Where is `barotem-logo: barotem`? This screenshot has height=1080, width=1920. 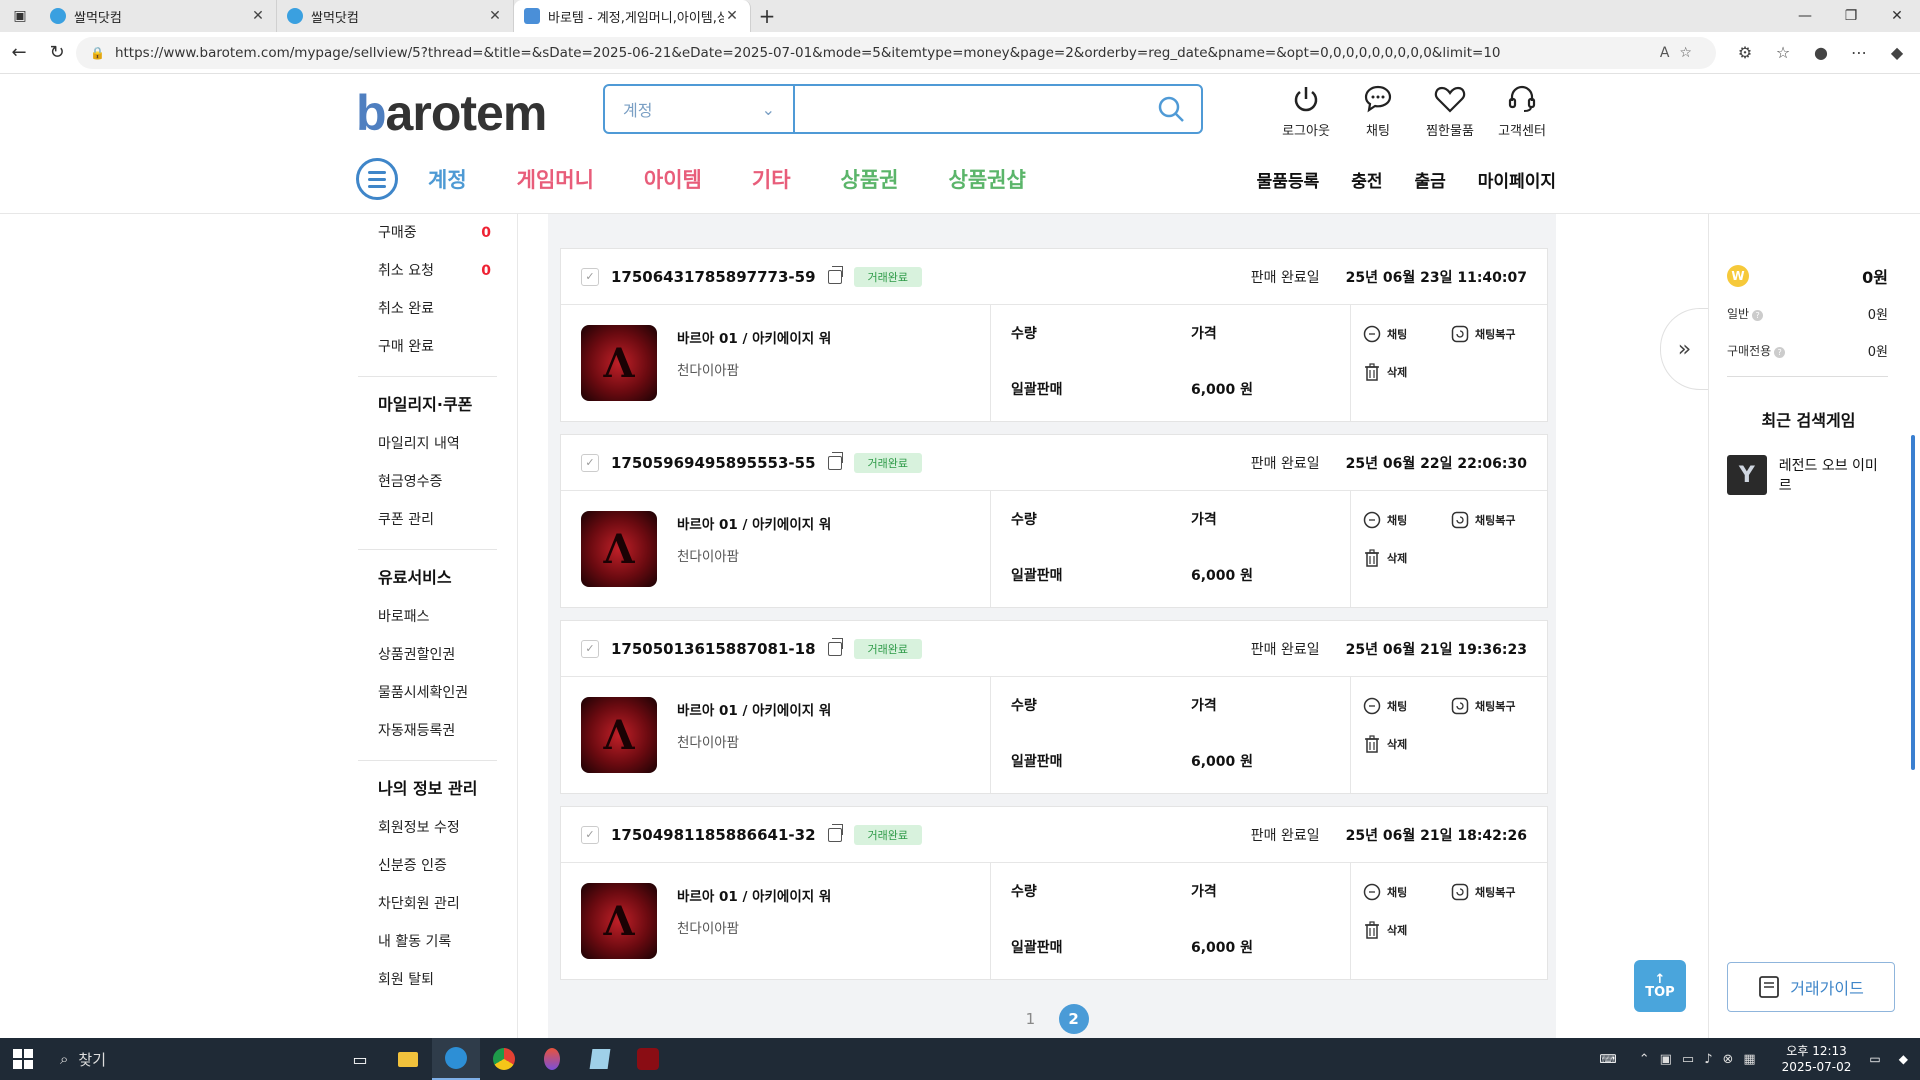
barotem-logo: barotem is located at coordinates (451, 113).